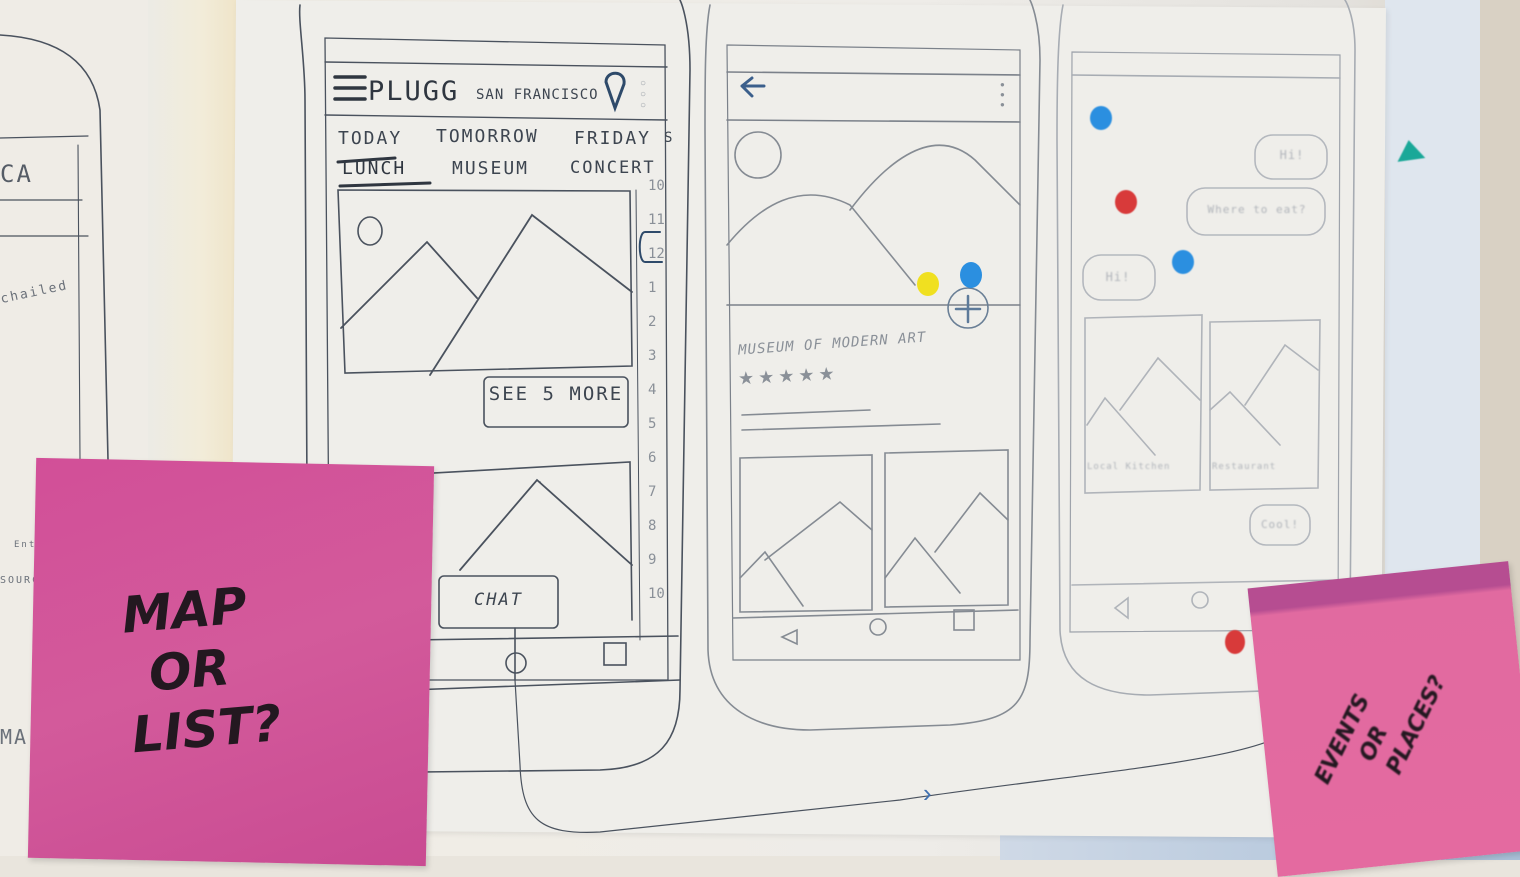 This screenshot has width=1520, height=877. What do you see at coordinates (16, 174) in the screenshot?
I see `left-sketch-header: CA` at bounding box center [16, 174].